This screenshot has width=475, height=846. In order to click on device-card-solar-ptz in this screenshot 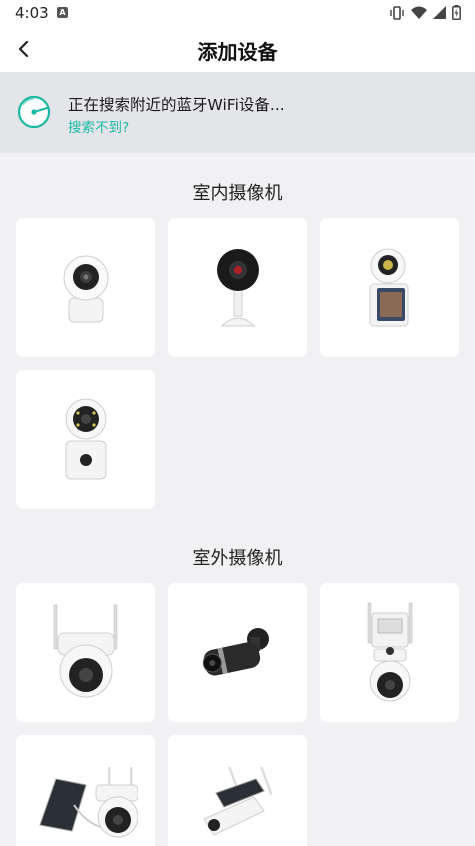, I will do `click(85, 790)`.